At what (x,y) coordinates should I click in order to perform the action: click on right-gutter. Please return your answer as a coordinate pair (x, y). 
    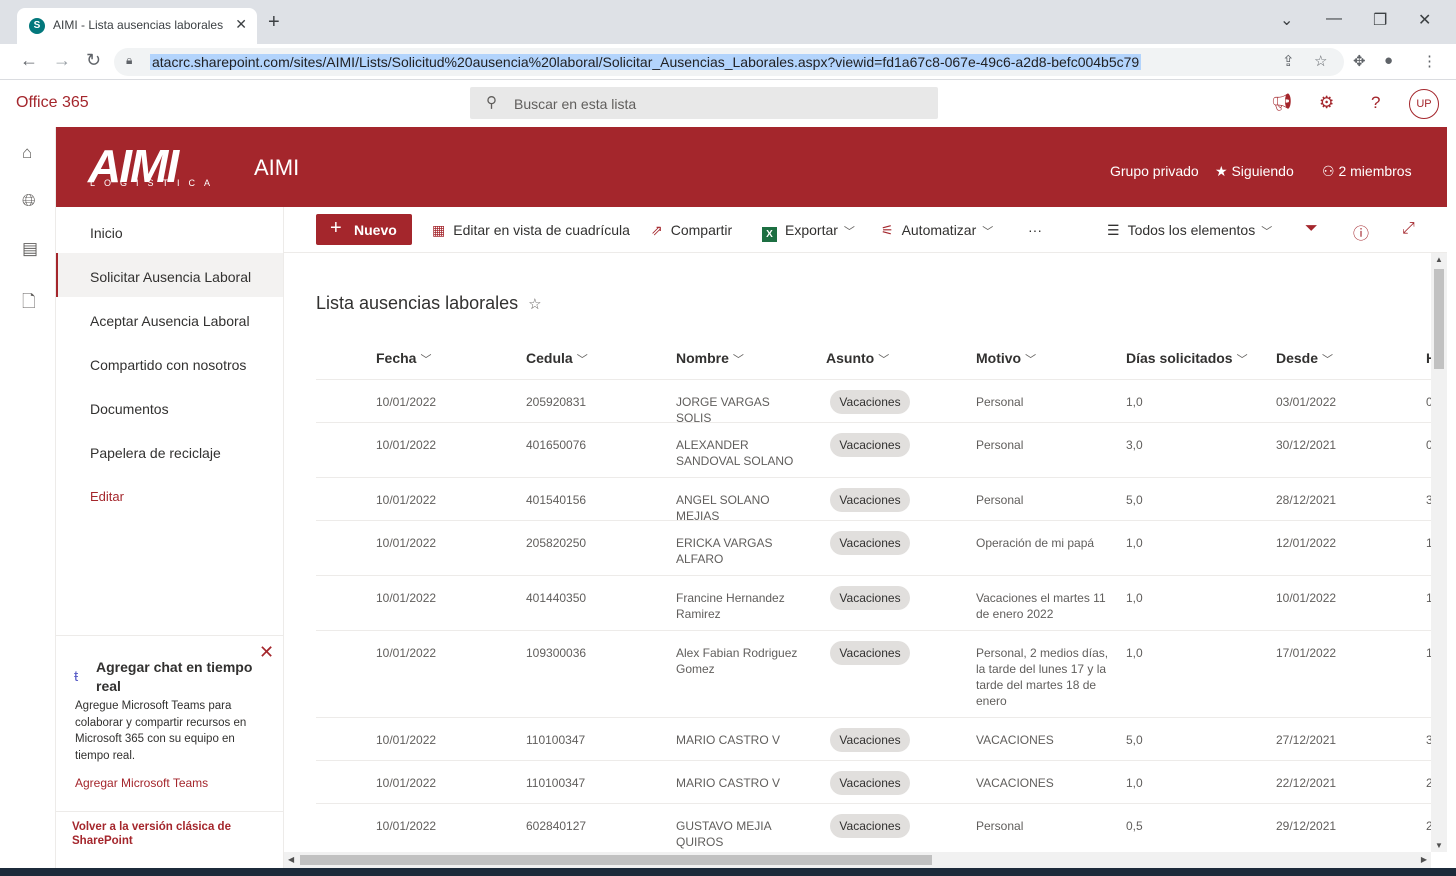
    Looking at the image, I should click on (1451, 474).